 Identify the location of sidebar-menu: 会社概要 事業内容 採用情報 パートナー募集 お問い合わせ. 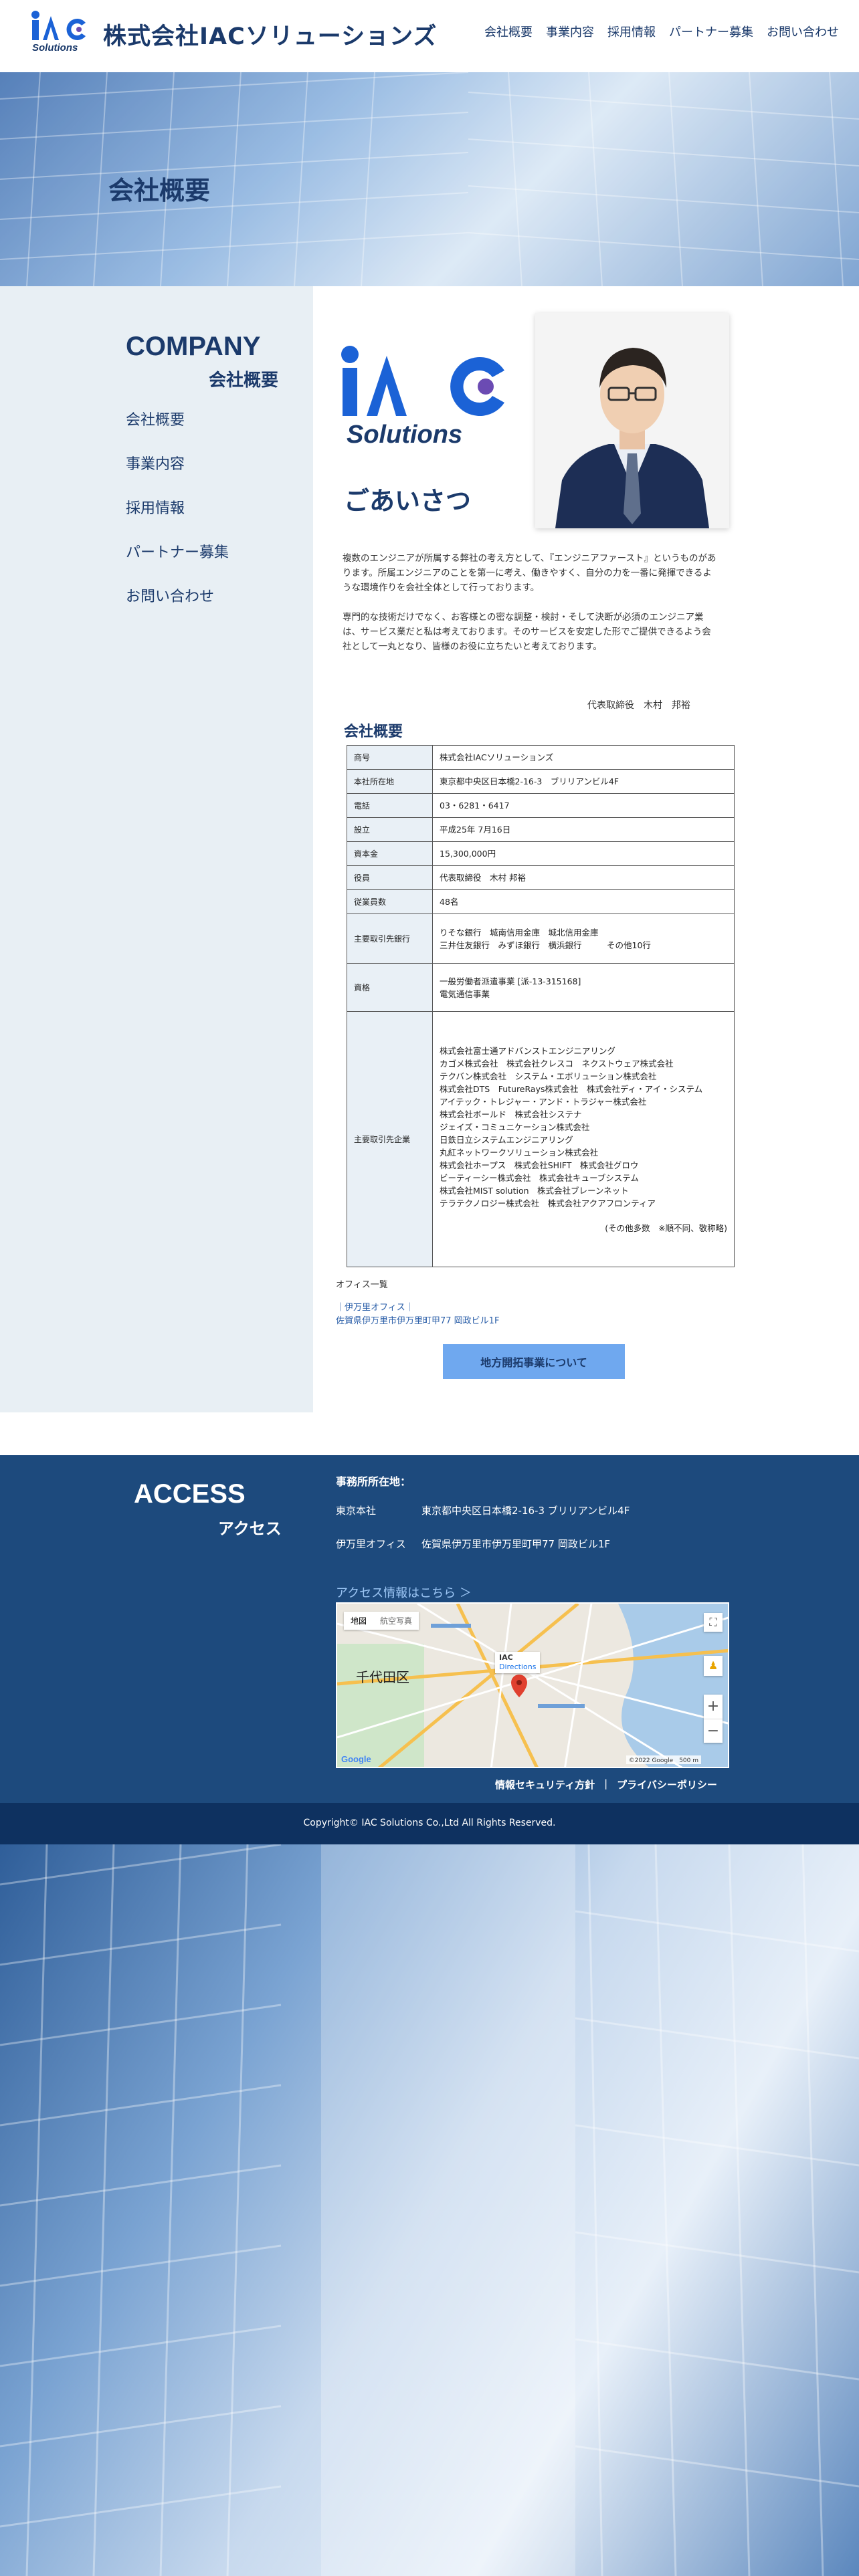
(177, 518).